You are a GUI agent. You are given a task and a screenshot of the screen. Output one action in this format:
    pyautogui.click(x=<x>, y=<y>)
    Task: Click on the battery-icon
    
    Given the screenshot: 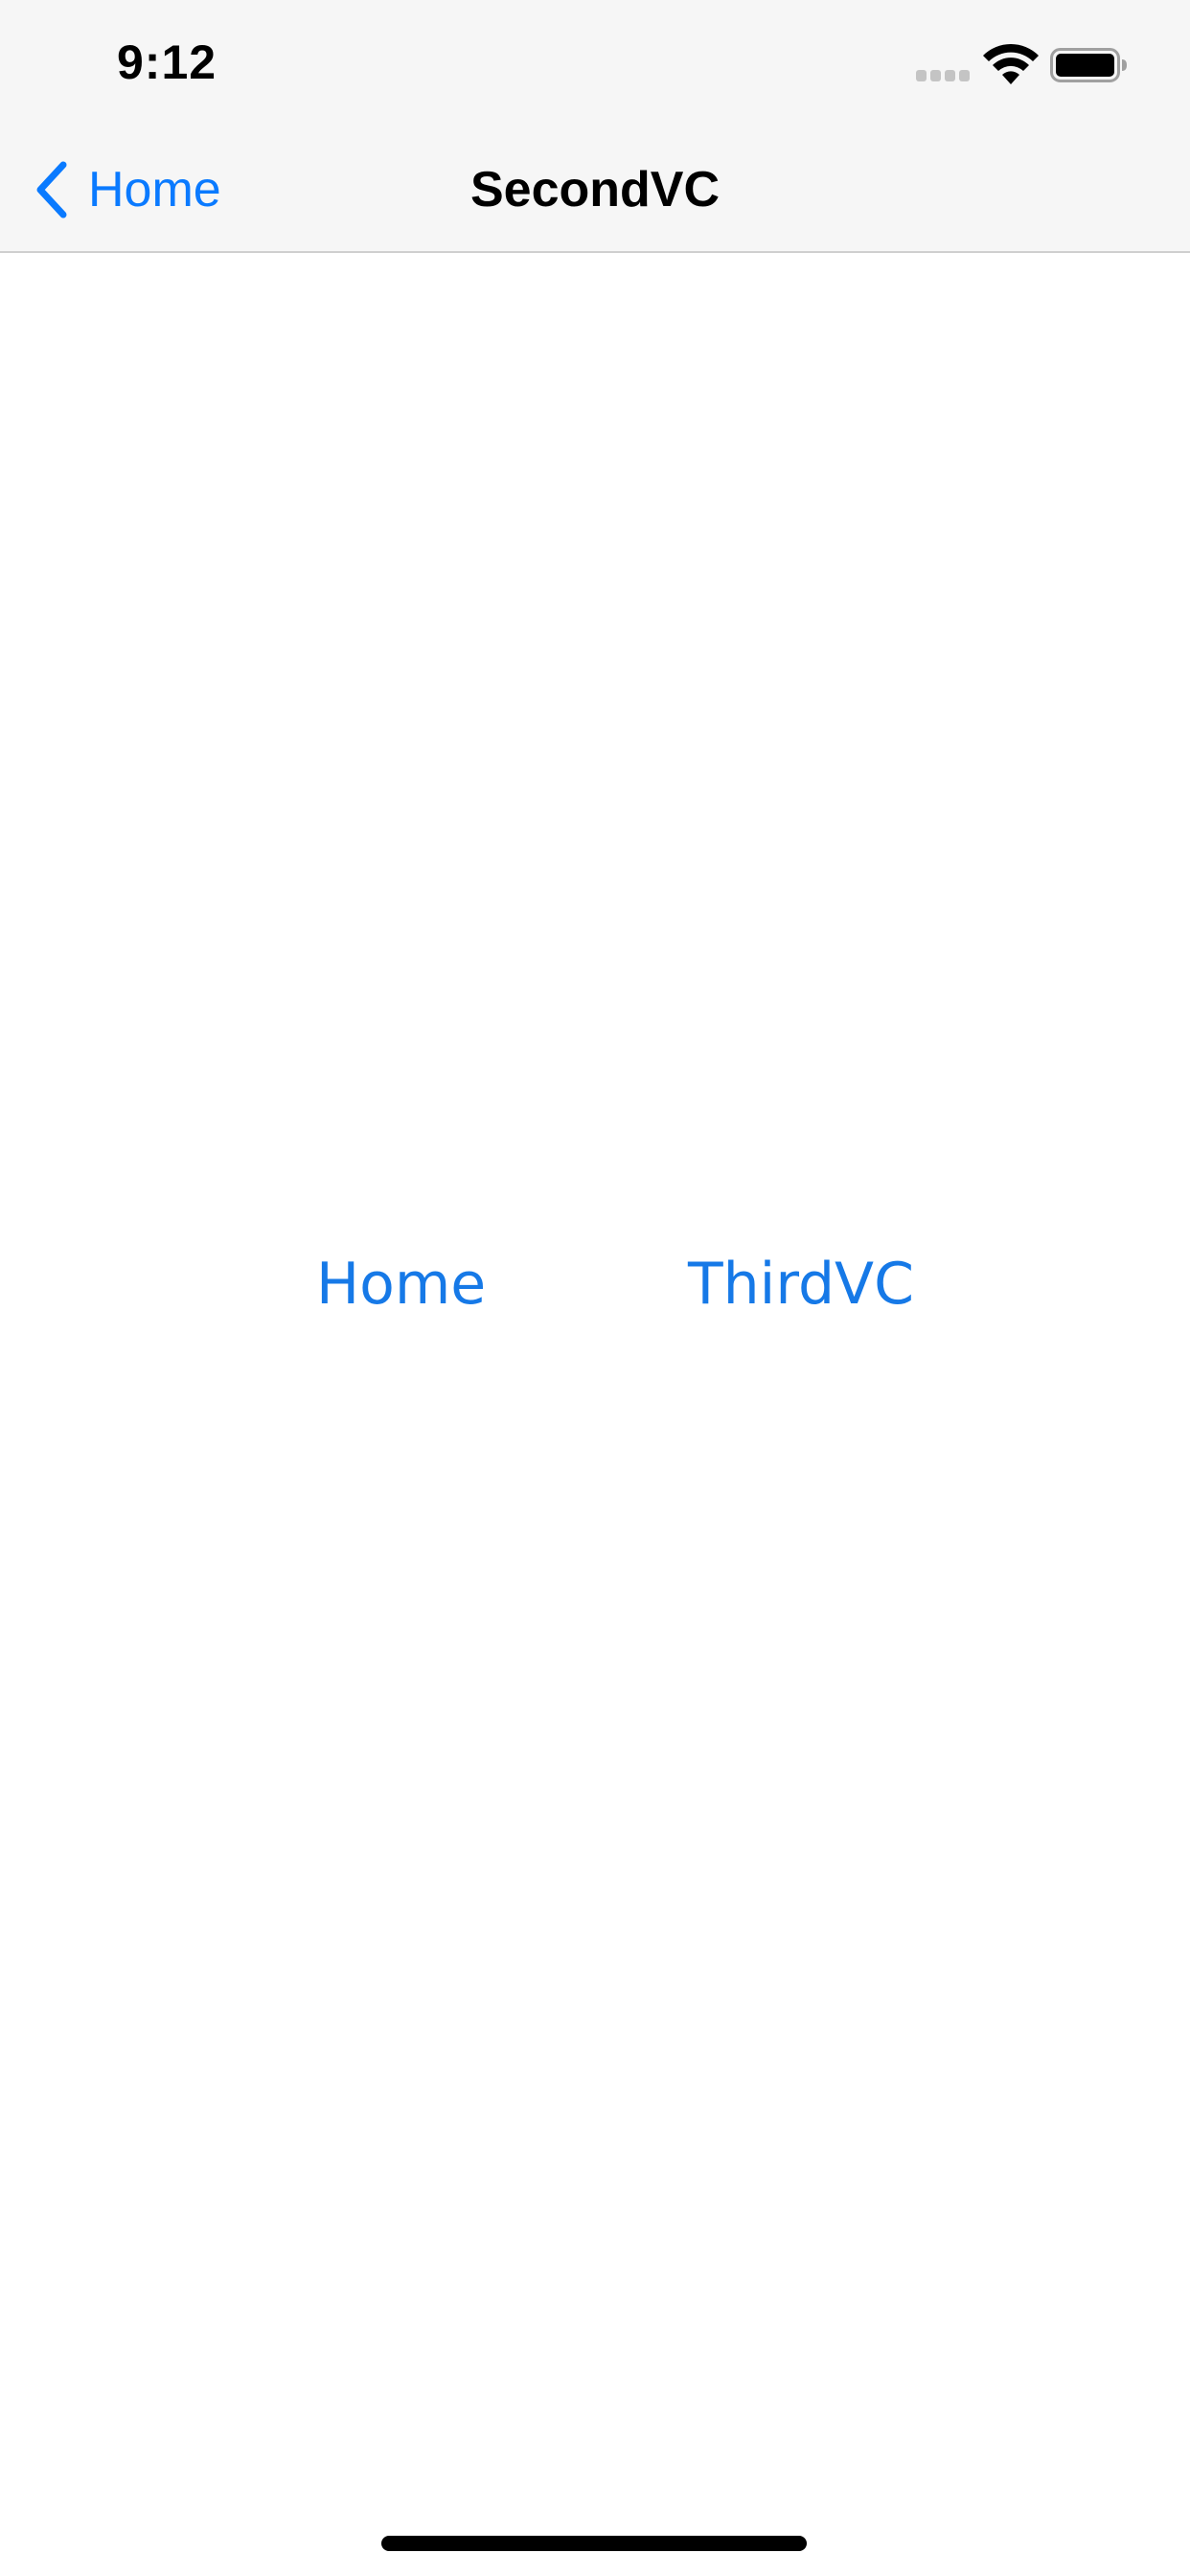 What is the action you would take?
    pyautogui.click(x=1089, y=65)
    